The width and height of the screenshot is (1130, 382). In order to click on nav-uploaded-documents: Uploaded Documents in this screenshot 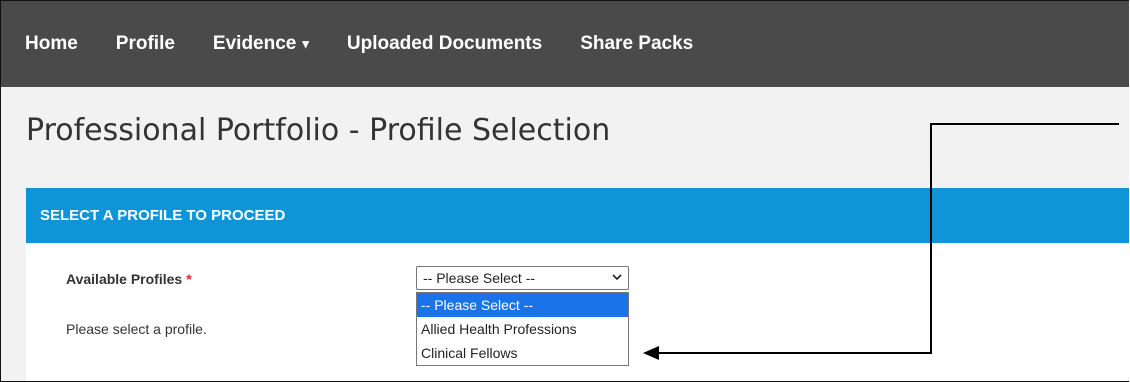, I will do `click(444, 44)`.